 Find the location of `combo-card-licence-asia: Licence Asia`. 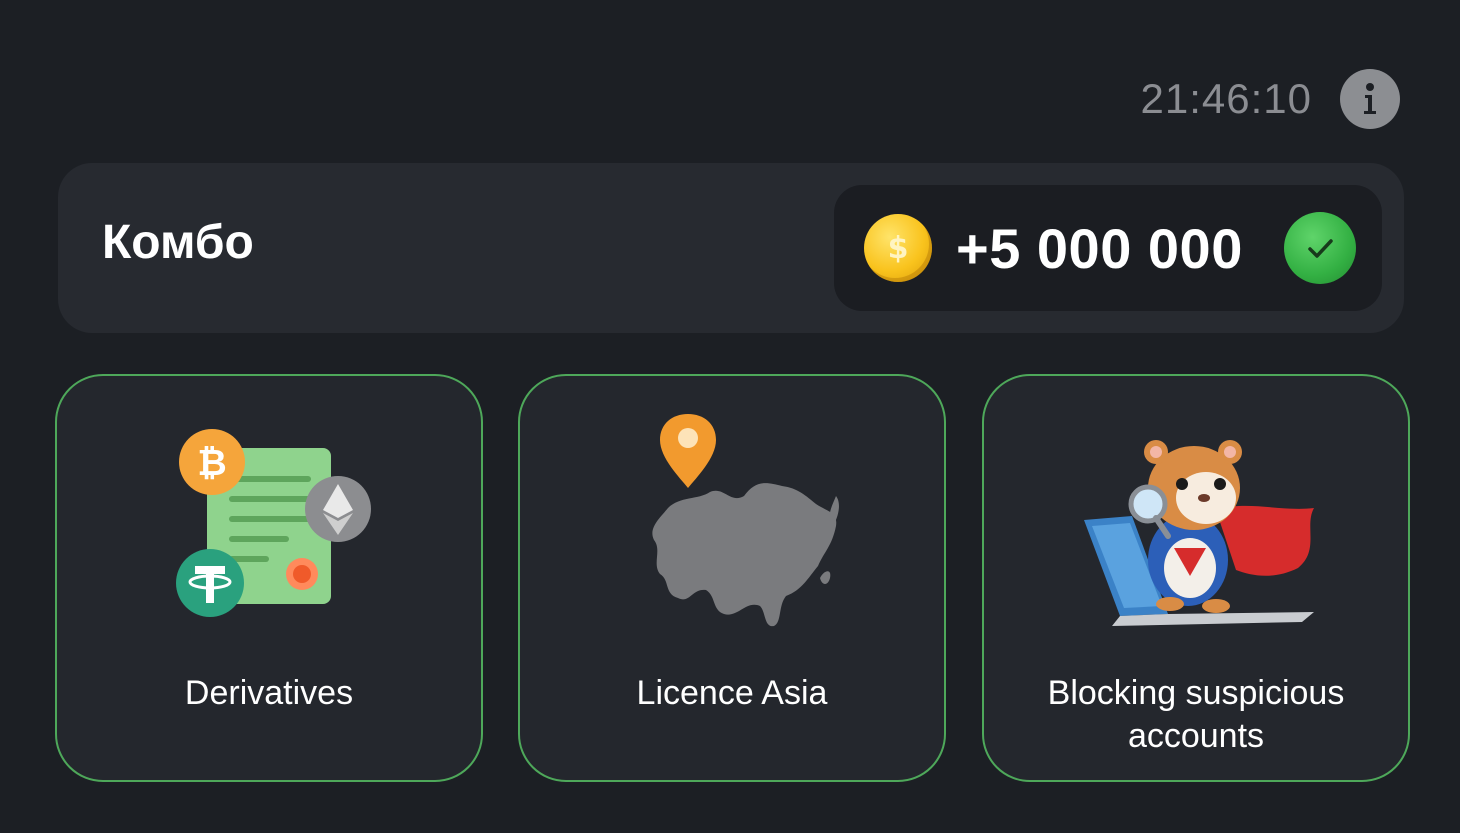

combo-card-licence-asia: Licence Asia is located at coordinates (732, 578).